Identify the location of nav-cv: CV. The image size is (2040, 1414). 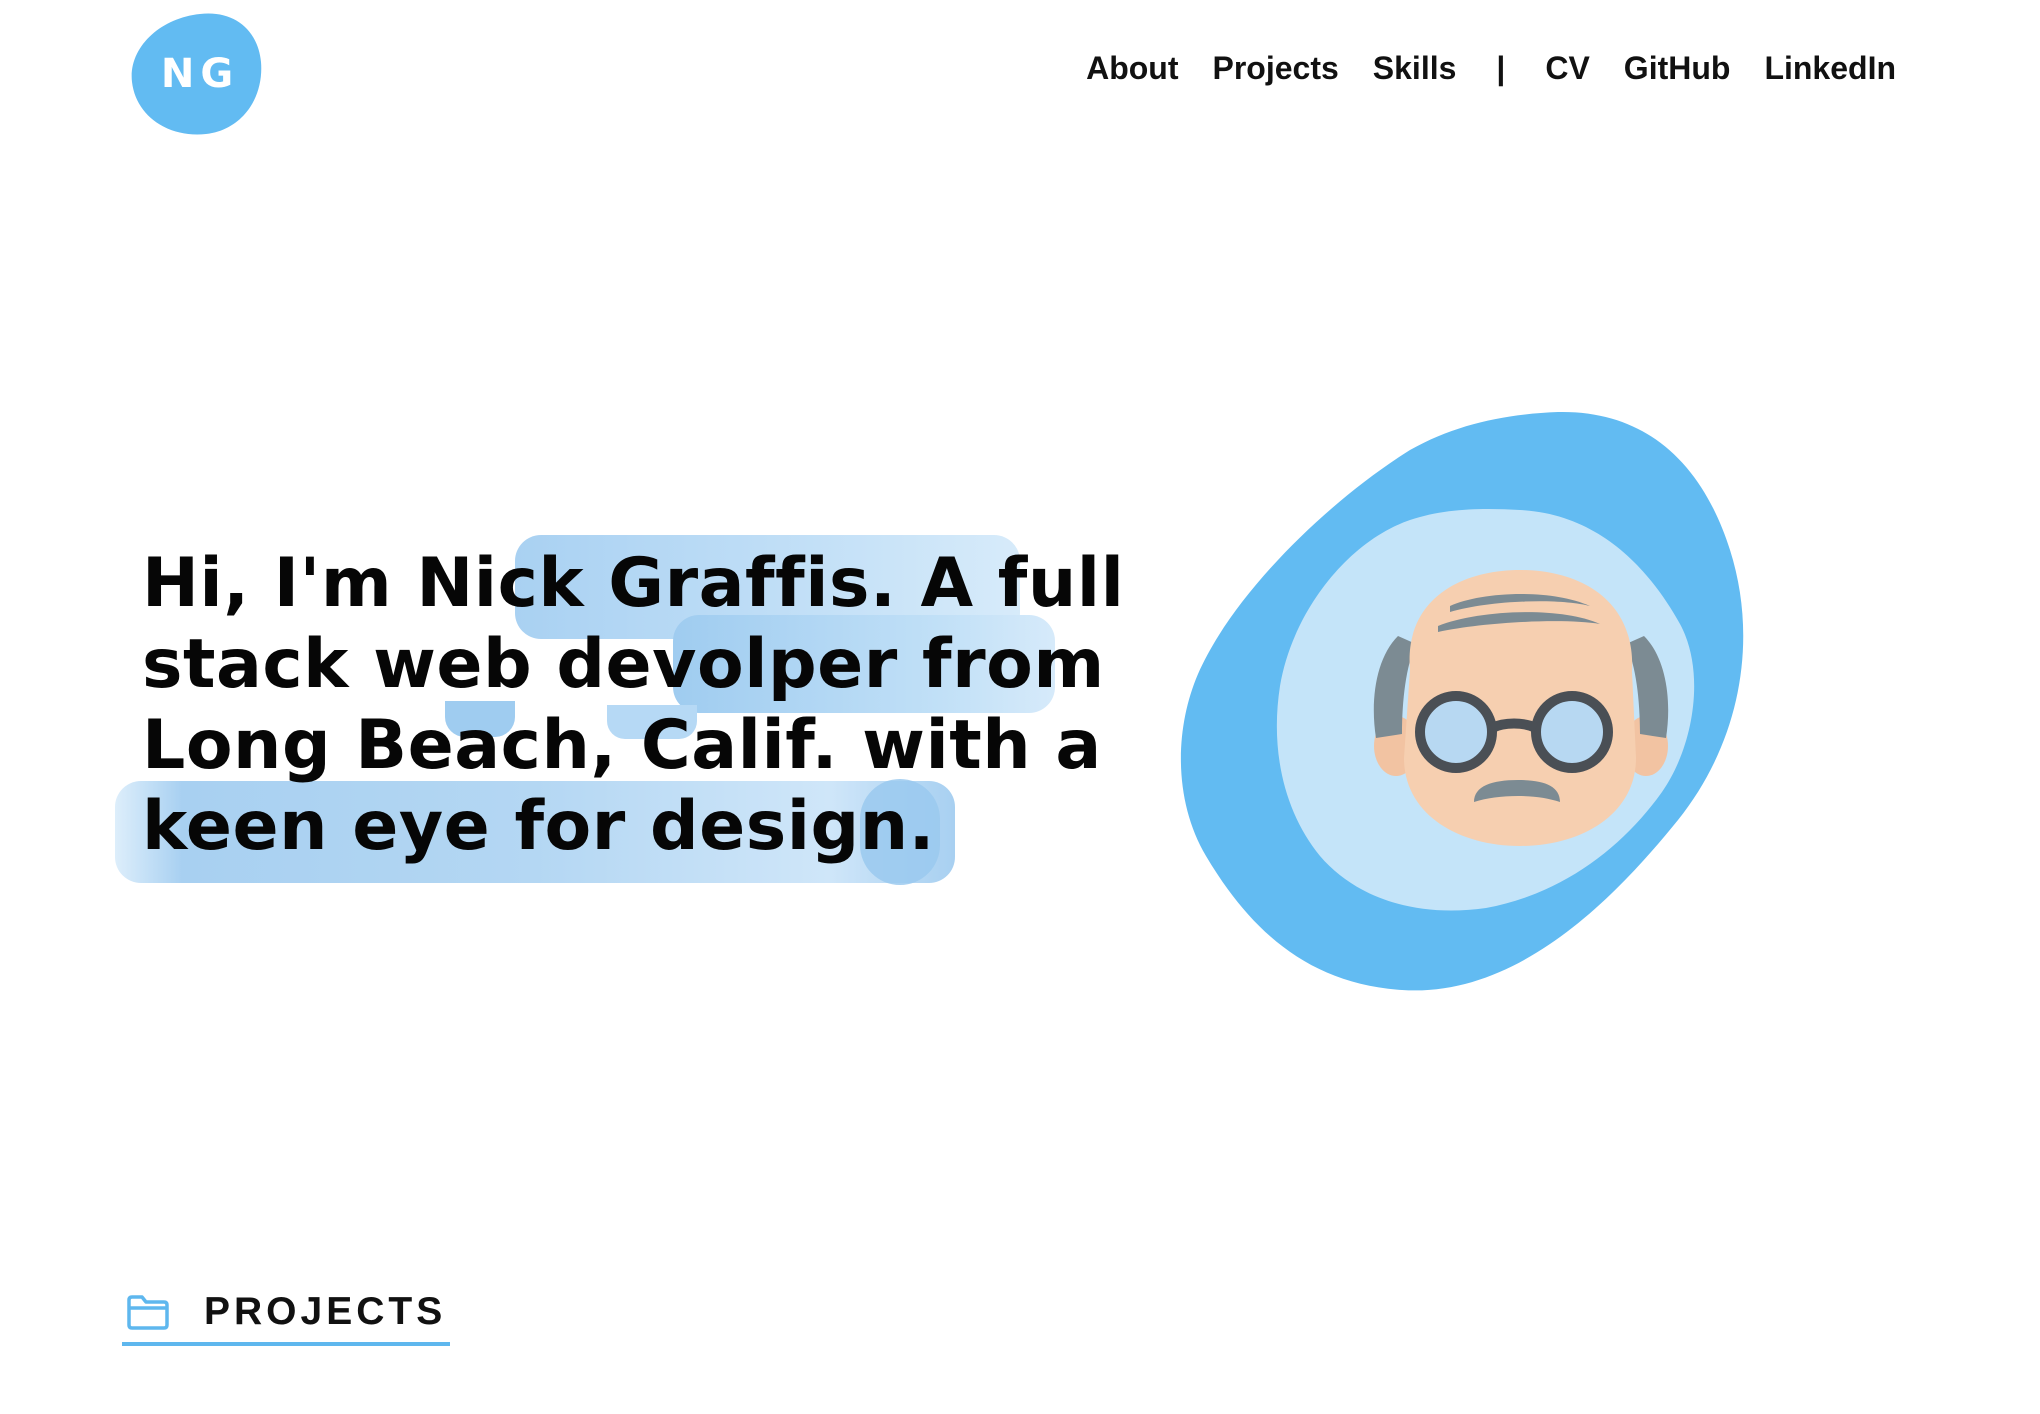
(1567, 68).